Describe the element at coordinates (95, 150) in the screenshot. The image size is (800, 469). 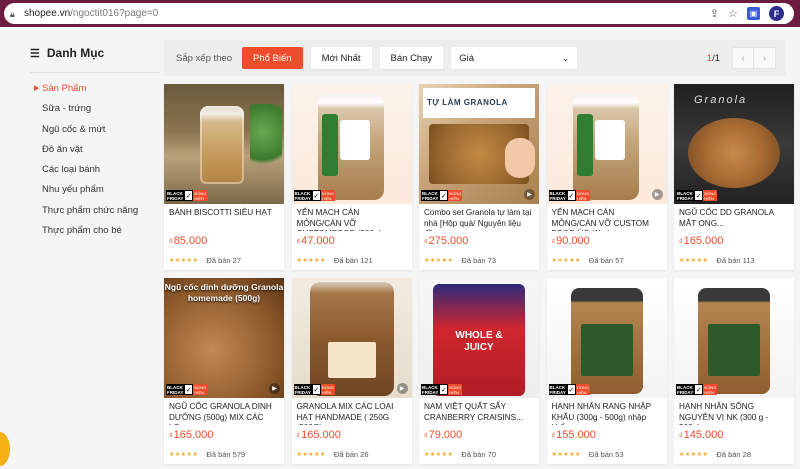
I see `sidebar-category-item: Đồ ăn vặt` at that location.